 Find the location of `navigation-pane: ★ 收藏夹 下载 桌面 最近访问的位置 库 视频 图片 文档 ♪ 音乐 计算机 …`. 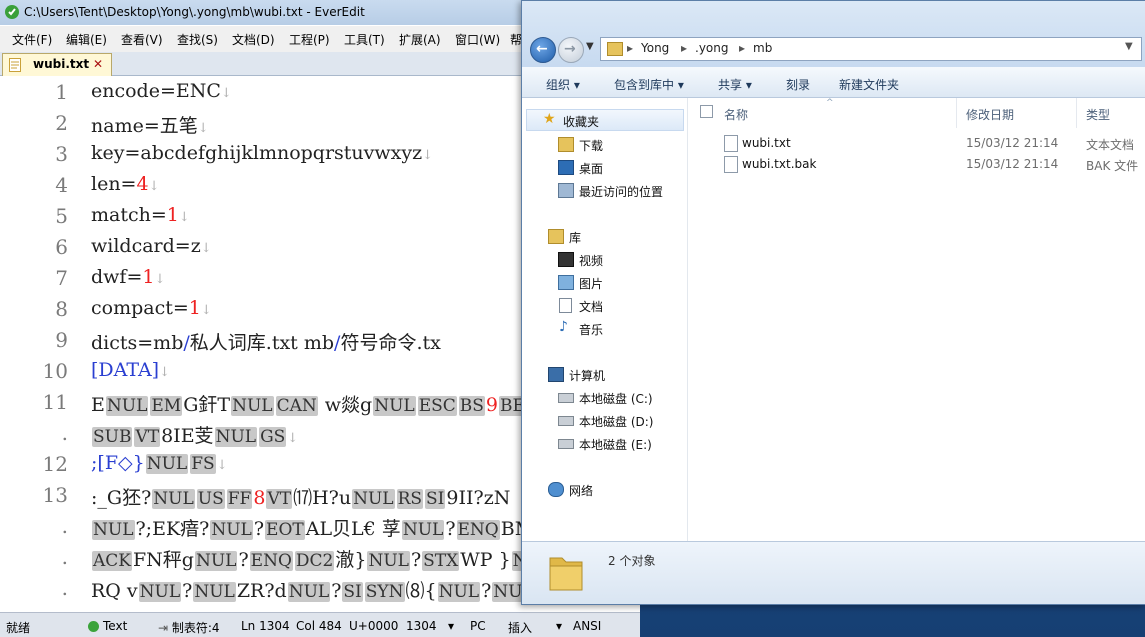

navigation-pane: ★ 收藏夹 下载 桌面 最近访问的位置 库 视频 图片 文档 ♪ 音乐 计算机 … is located at coordinates (605, 319).